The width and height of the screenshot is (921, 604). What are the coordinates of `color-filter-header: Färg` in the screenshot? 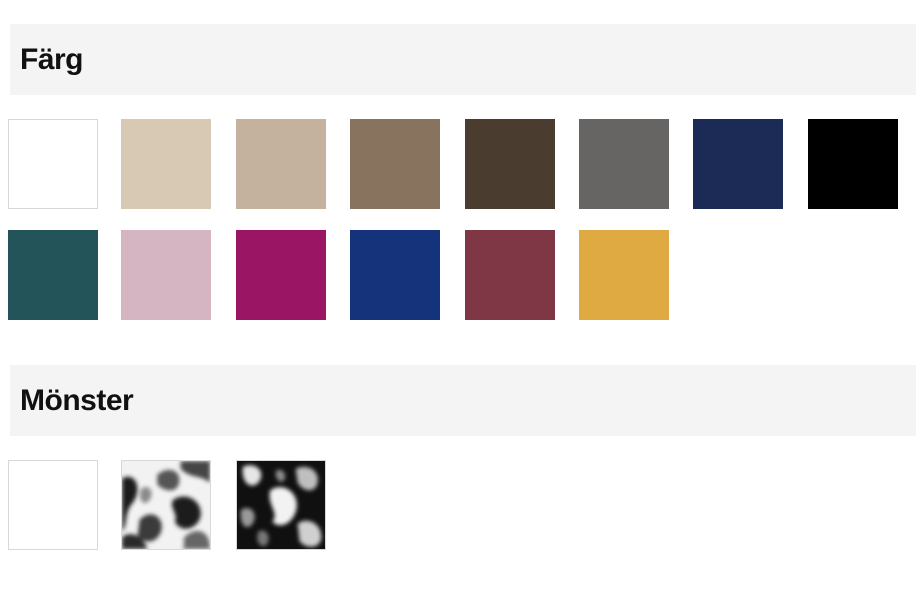 It's located at (463, 59).